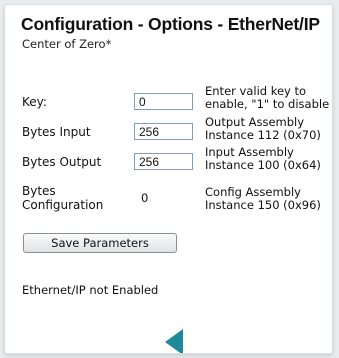  Describe the element at coordinates (163, 131) in the screenshot. I see `bytes-input-field` at that location.